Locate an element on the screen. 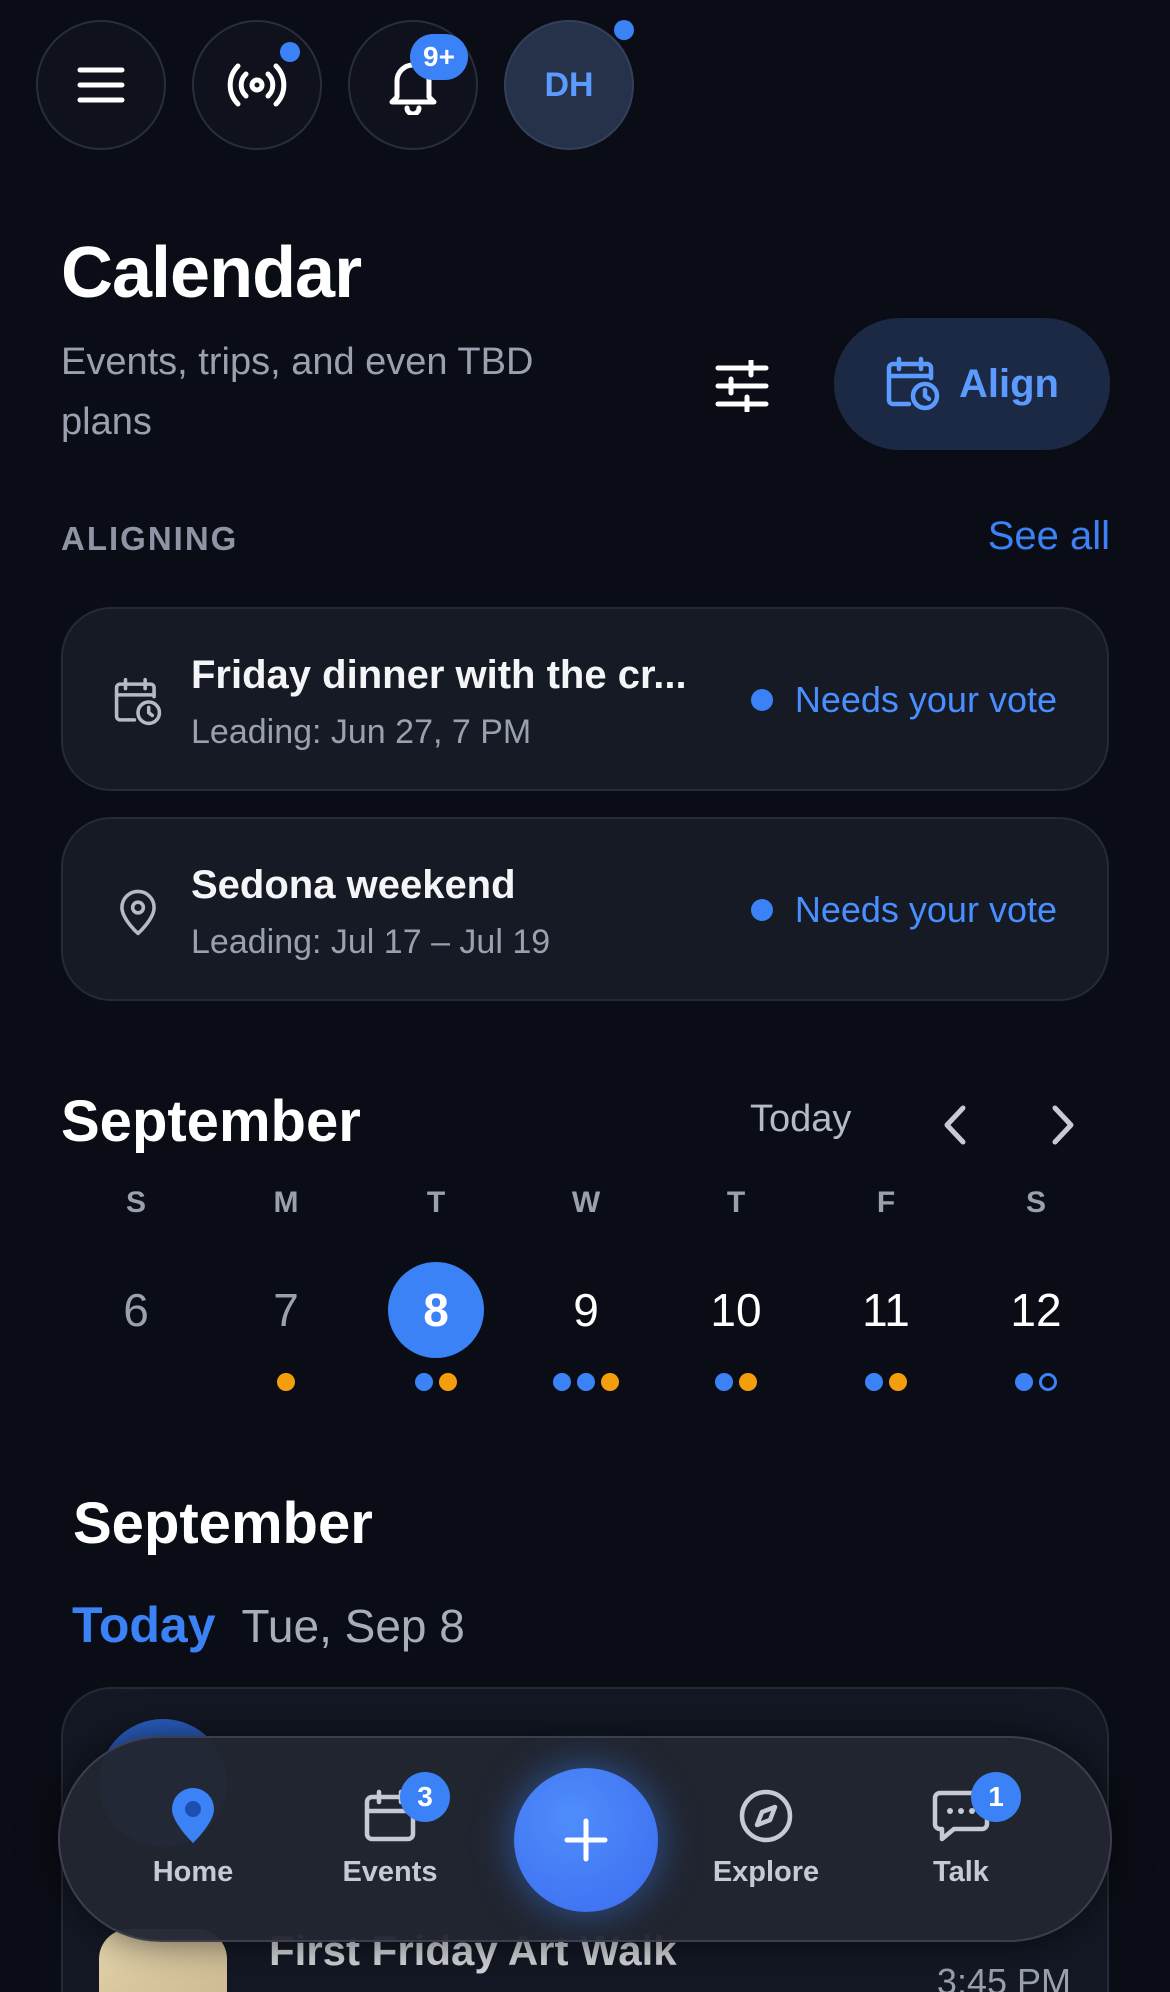 Image resolution: width=1170 pixels, height=1992 pixels. week-day: S6 is located at coordinates (136, 1289).